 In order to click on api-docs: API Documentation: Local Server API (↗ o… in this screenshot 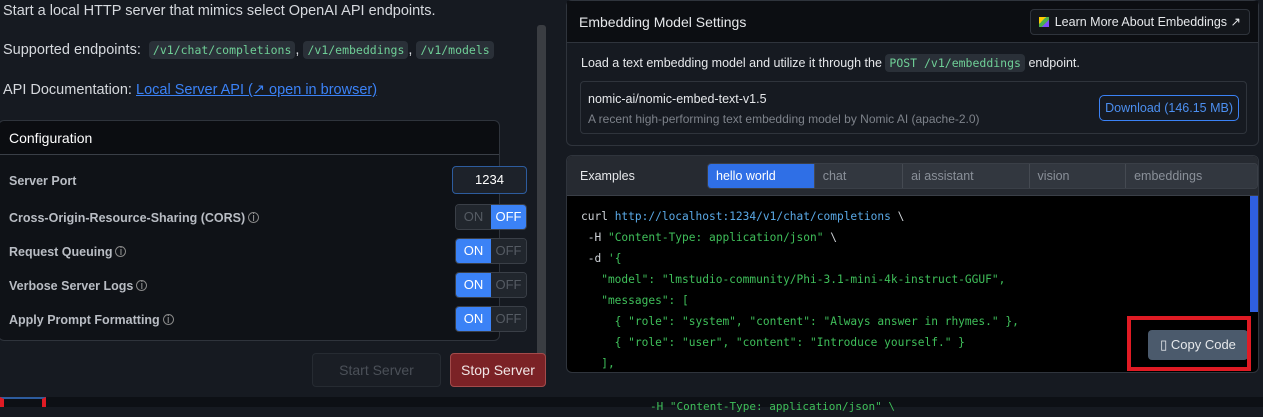, I will do `click(190, 90)`.